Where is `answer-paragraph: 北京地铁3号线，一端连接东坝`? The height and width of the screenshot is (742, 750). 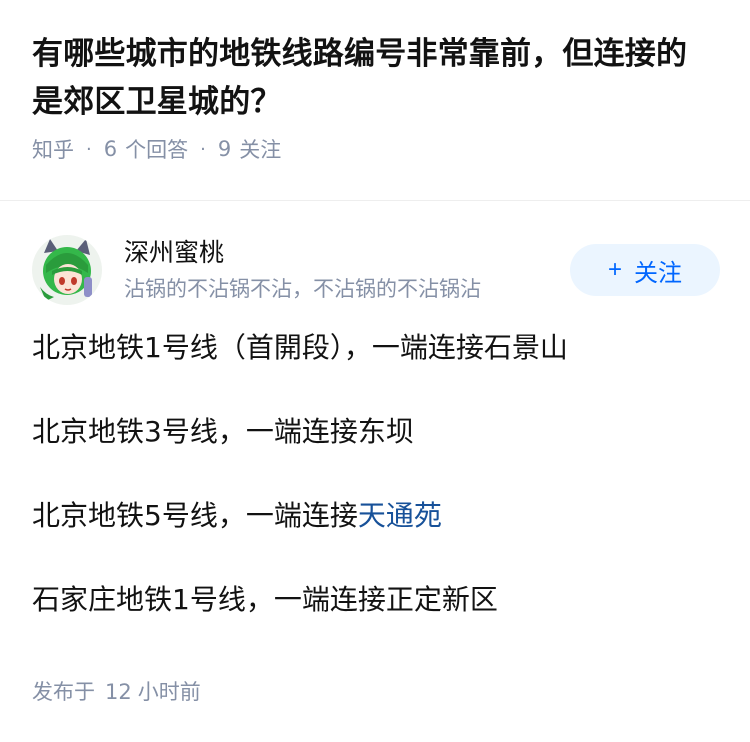
answer-paragraph: 北京地铁3号线，一端连接东坝 is located at coordinates (223, 431).